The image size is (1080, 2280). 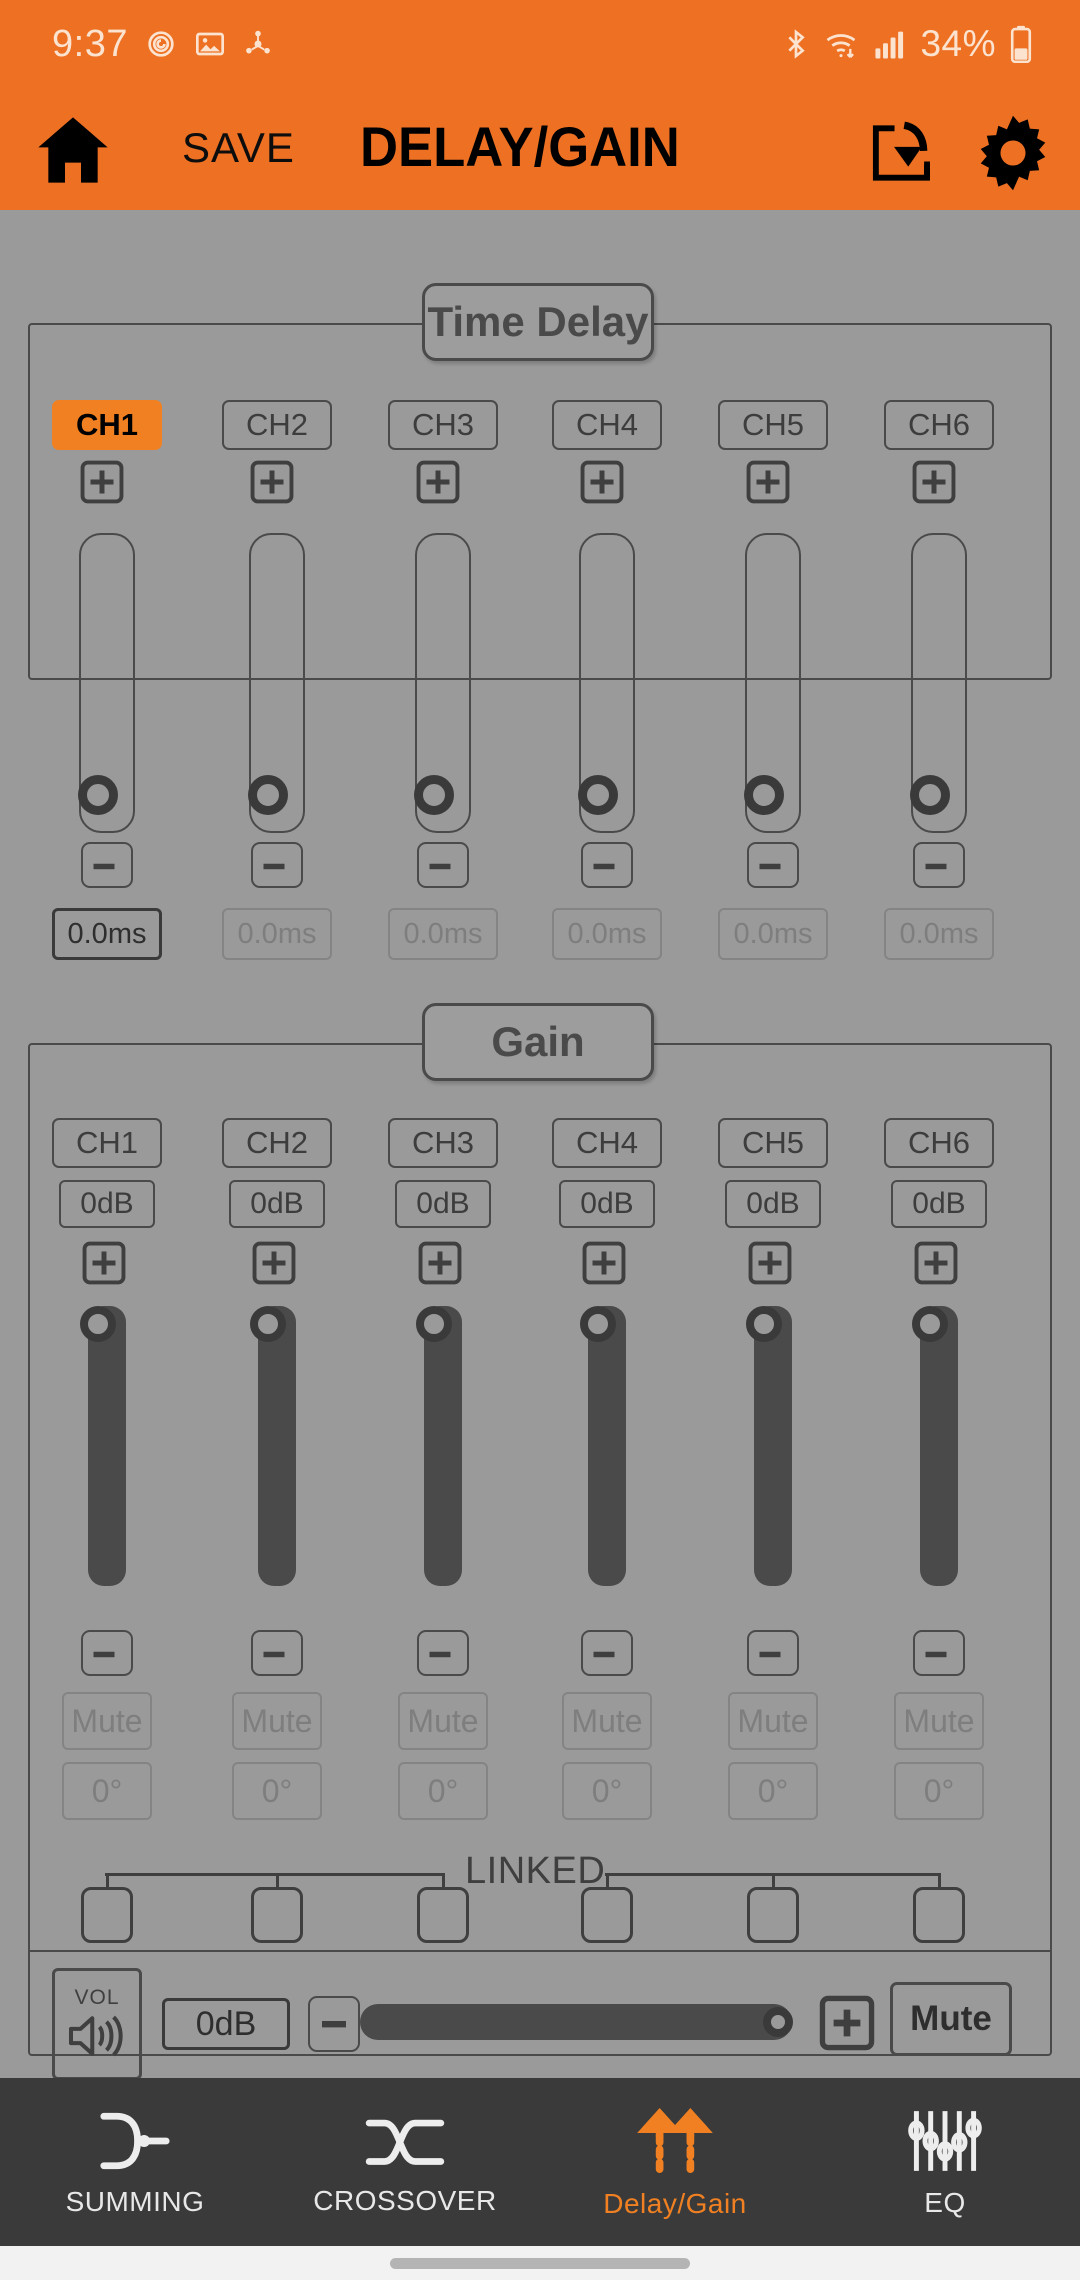 I want to click on gain-db-ch6: 0dB, so click(x=939, y=1204).